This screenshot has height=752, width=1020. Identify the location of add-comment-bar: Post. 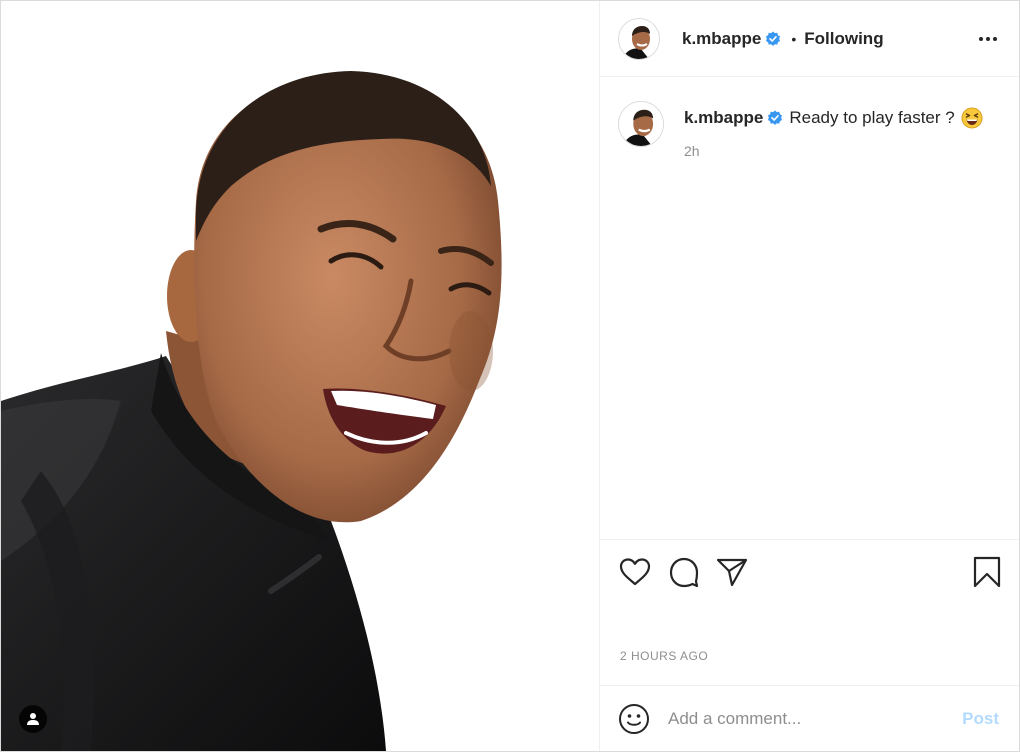
(809, 718).